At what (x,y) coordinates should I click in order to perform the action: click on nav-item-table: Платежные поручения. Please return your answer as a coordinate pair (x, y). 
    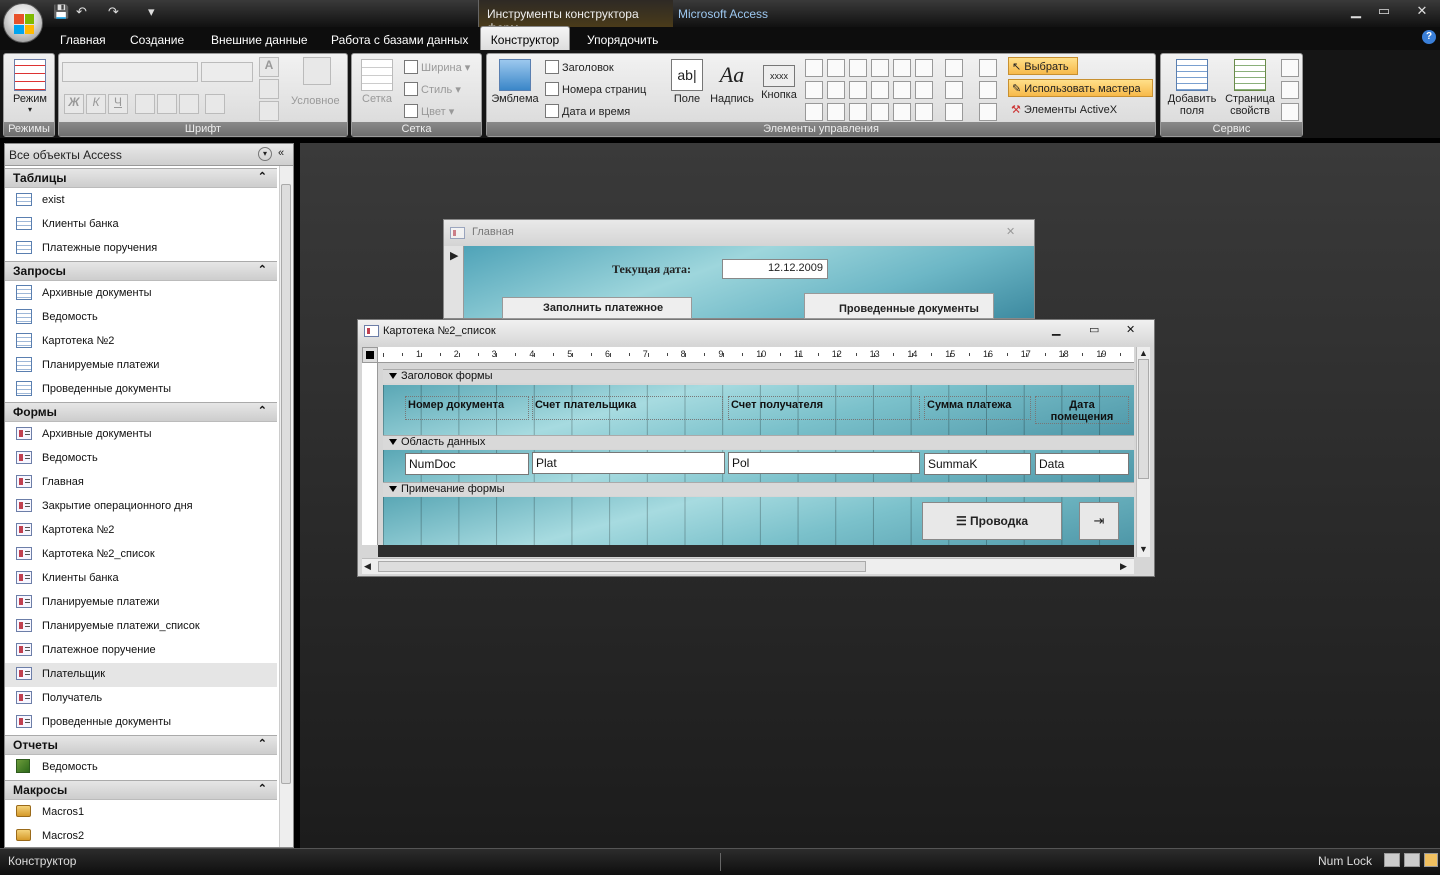
    Looking at the image, I should click on (141, 249).